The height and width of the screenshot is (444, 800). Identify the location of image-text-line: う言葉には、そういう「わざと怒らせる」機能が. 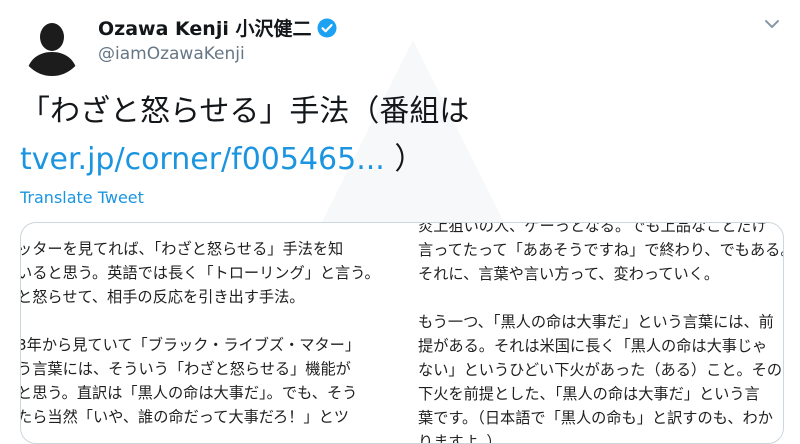
(185, 369).